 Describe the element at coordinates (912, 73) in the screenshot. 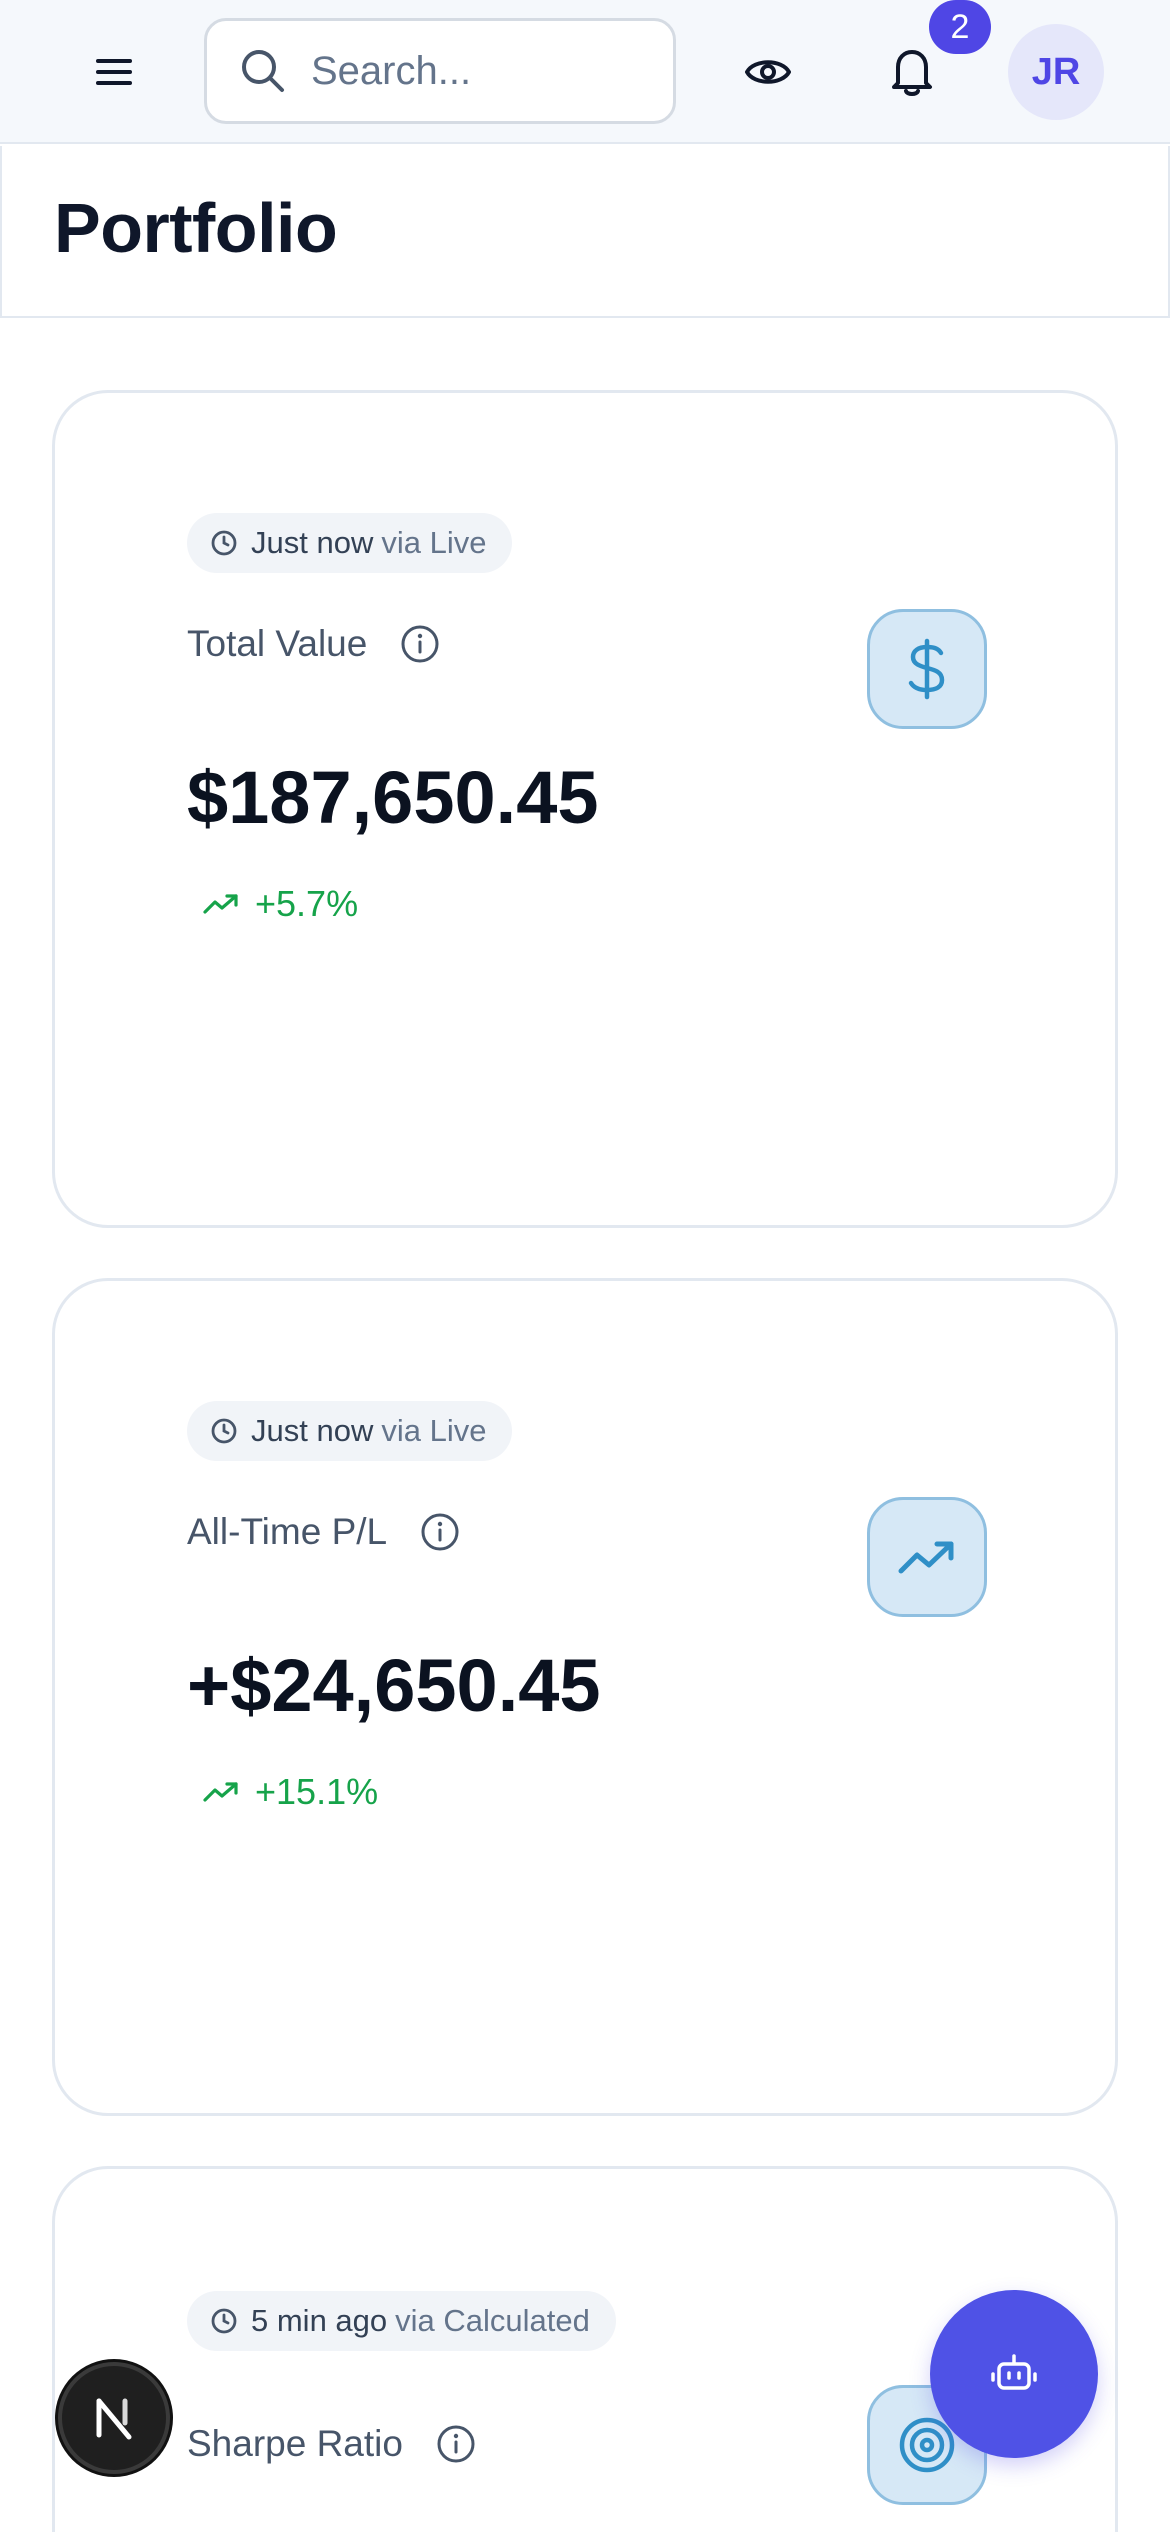

I see `bell-icon` at that location.